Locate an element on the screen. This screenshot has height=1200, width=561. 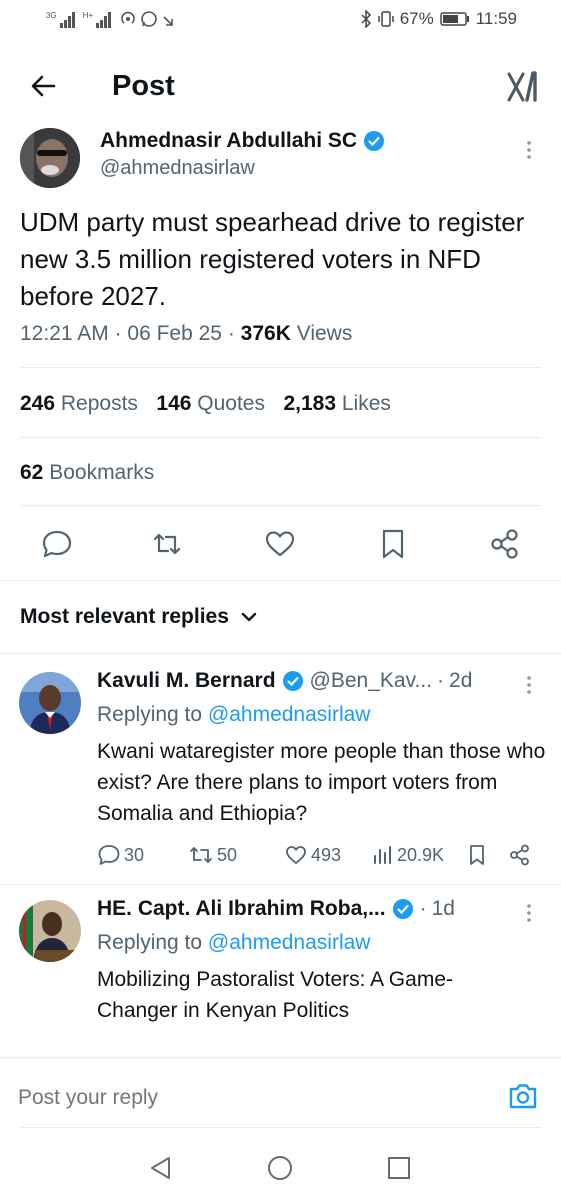
clock: 11:59 is located at coordinates (496, 18).